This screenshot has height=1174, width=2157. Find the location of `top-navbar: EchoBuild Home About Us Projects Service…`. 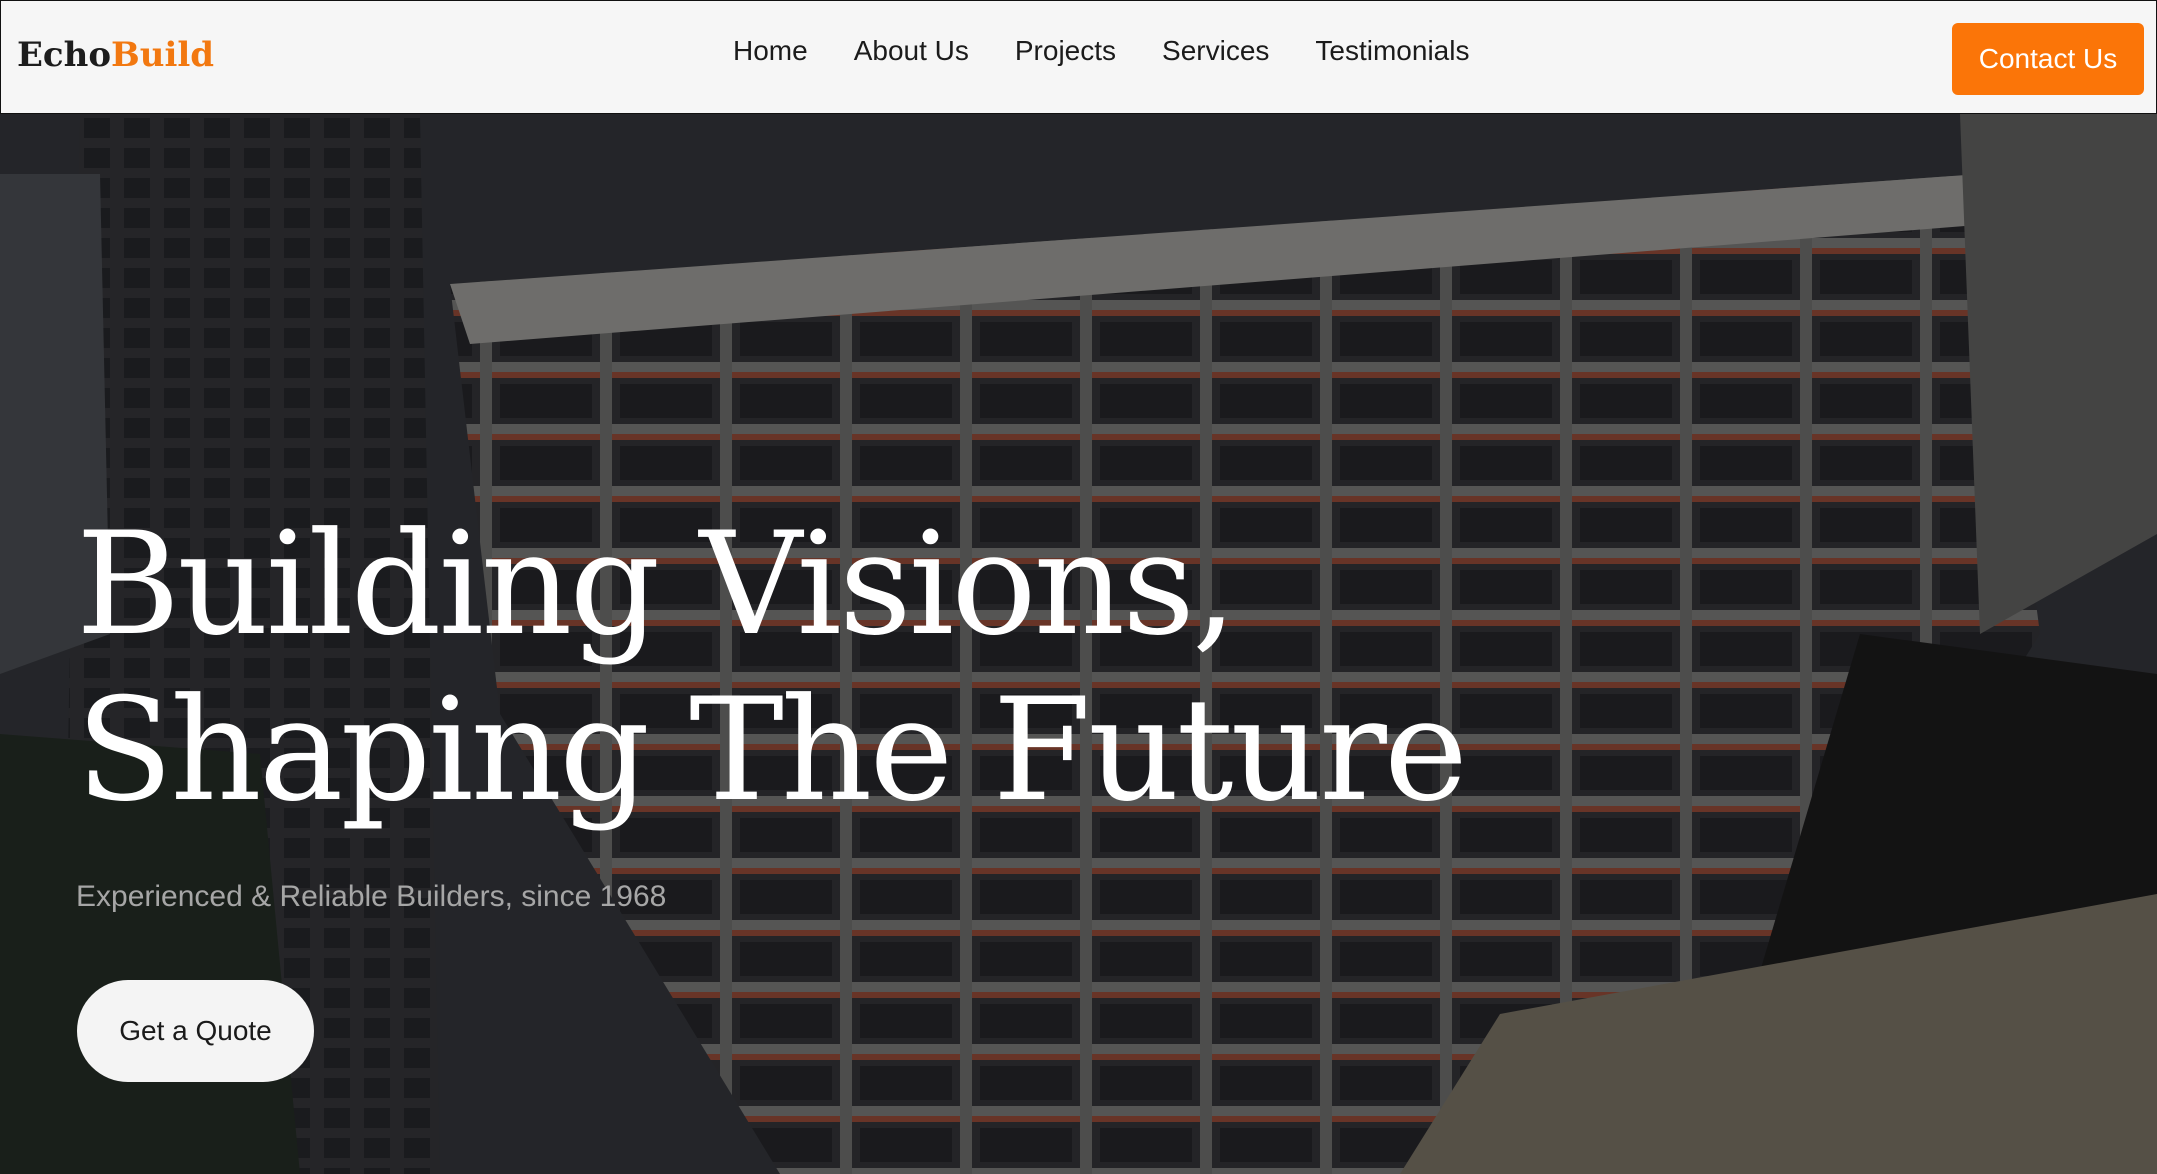

top-navbar: EchoBuild Home About Us Projects Service… is located at coordinates (1078, 57).